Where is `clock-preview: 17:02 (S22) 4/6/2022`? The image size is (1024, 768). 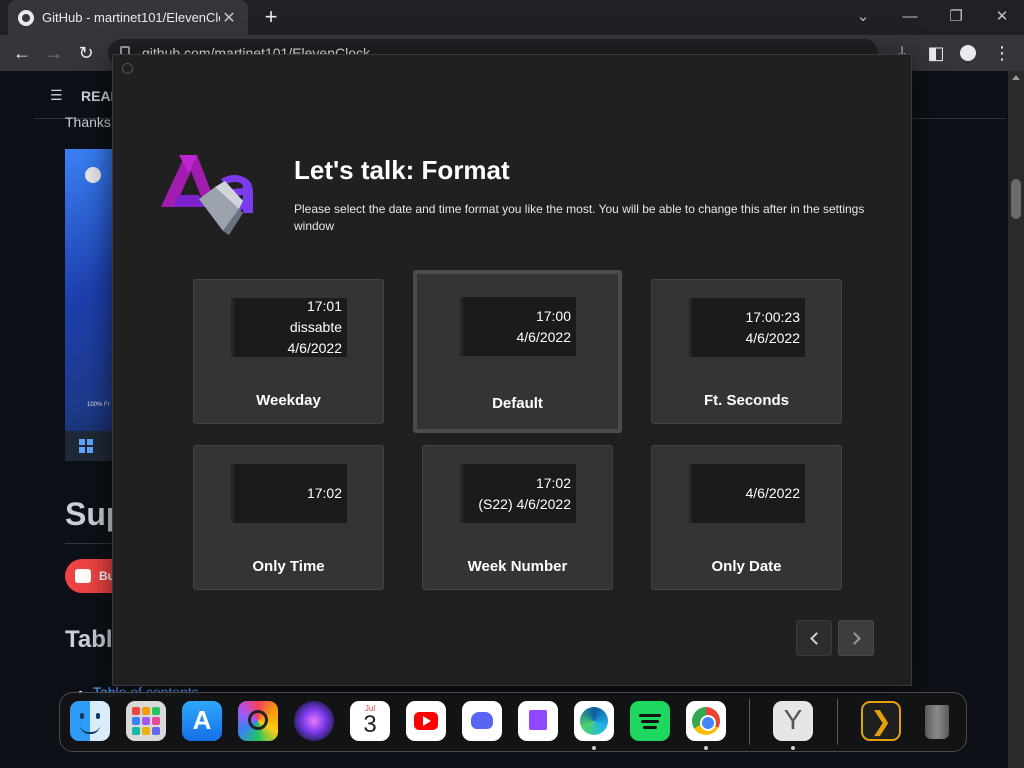
clock-preview: 17:02 (S22) 4/6/2022 is located at coordinates (518, 493).